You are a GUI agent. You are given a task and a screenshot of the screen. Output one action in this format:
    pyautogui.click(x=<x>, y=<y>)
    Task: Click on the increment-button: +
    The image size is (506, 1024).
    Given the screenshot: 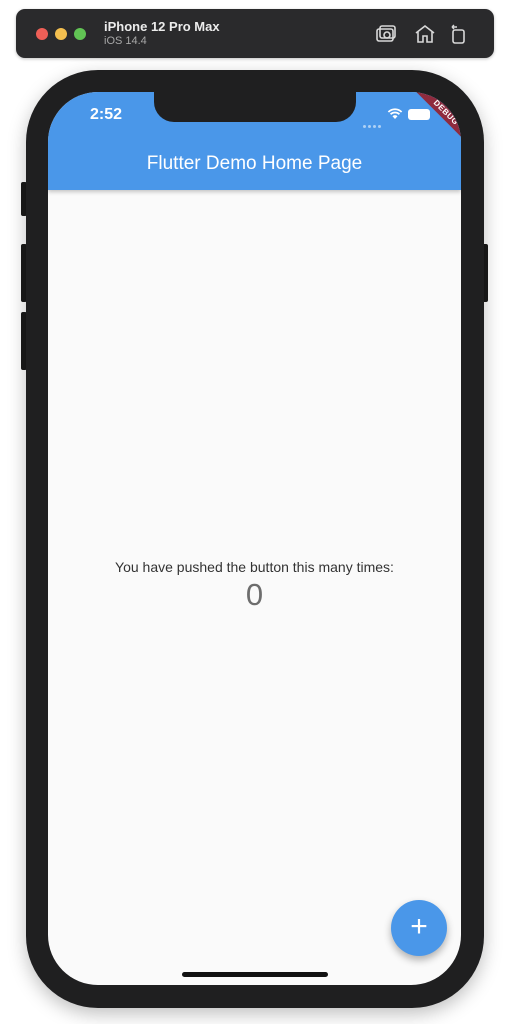 What is the action you would take?
    pyautogui.click(x=419, y=928)
    